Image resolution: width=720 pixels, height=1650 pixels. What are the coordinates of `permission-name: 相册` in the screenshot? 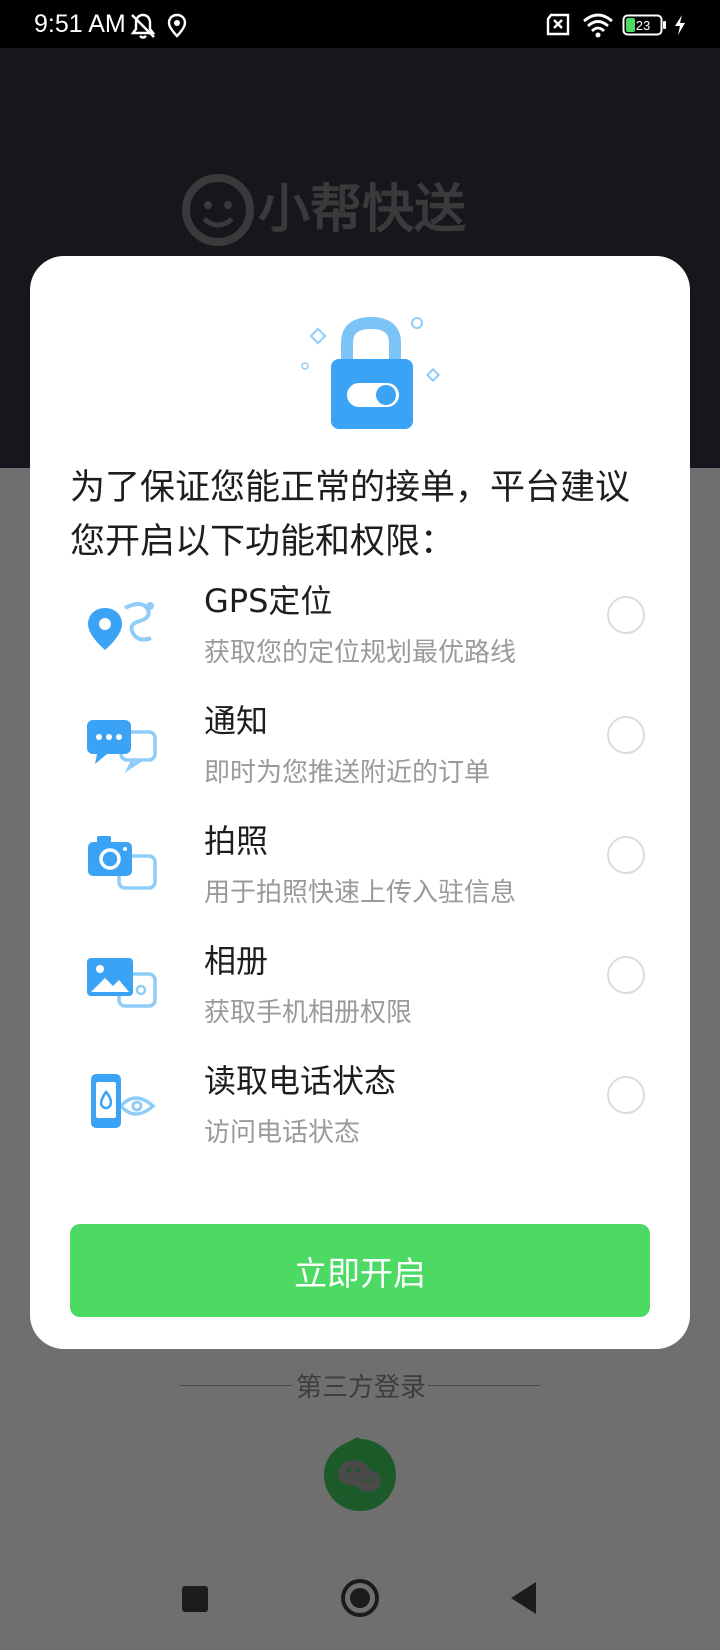 It's located at (236, 961).